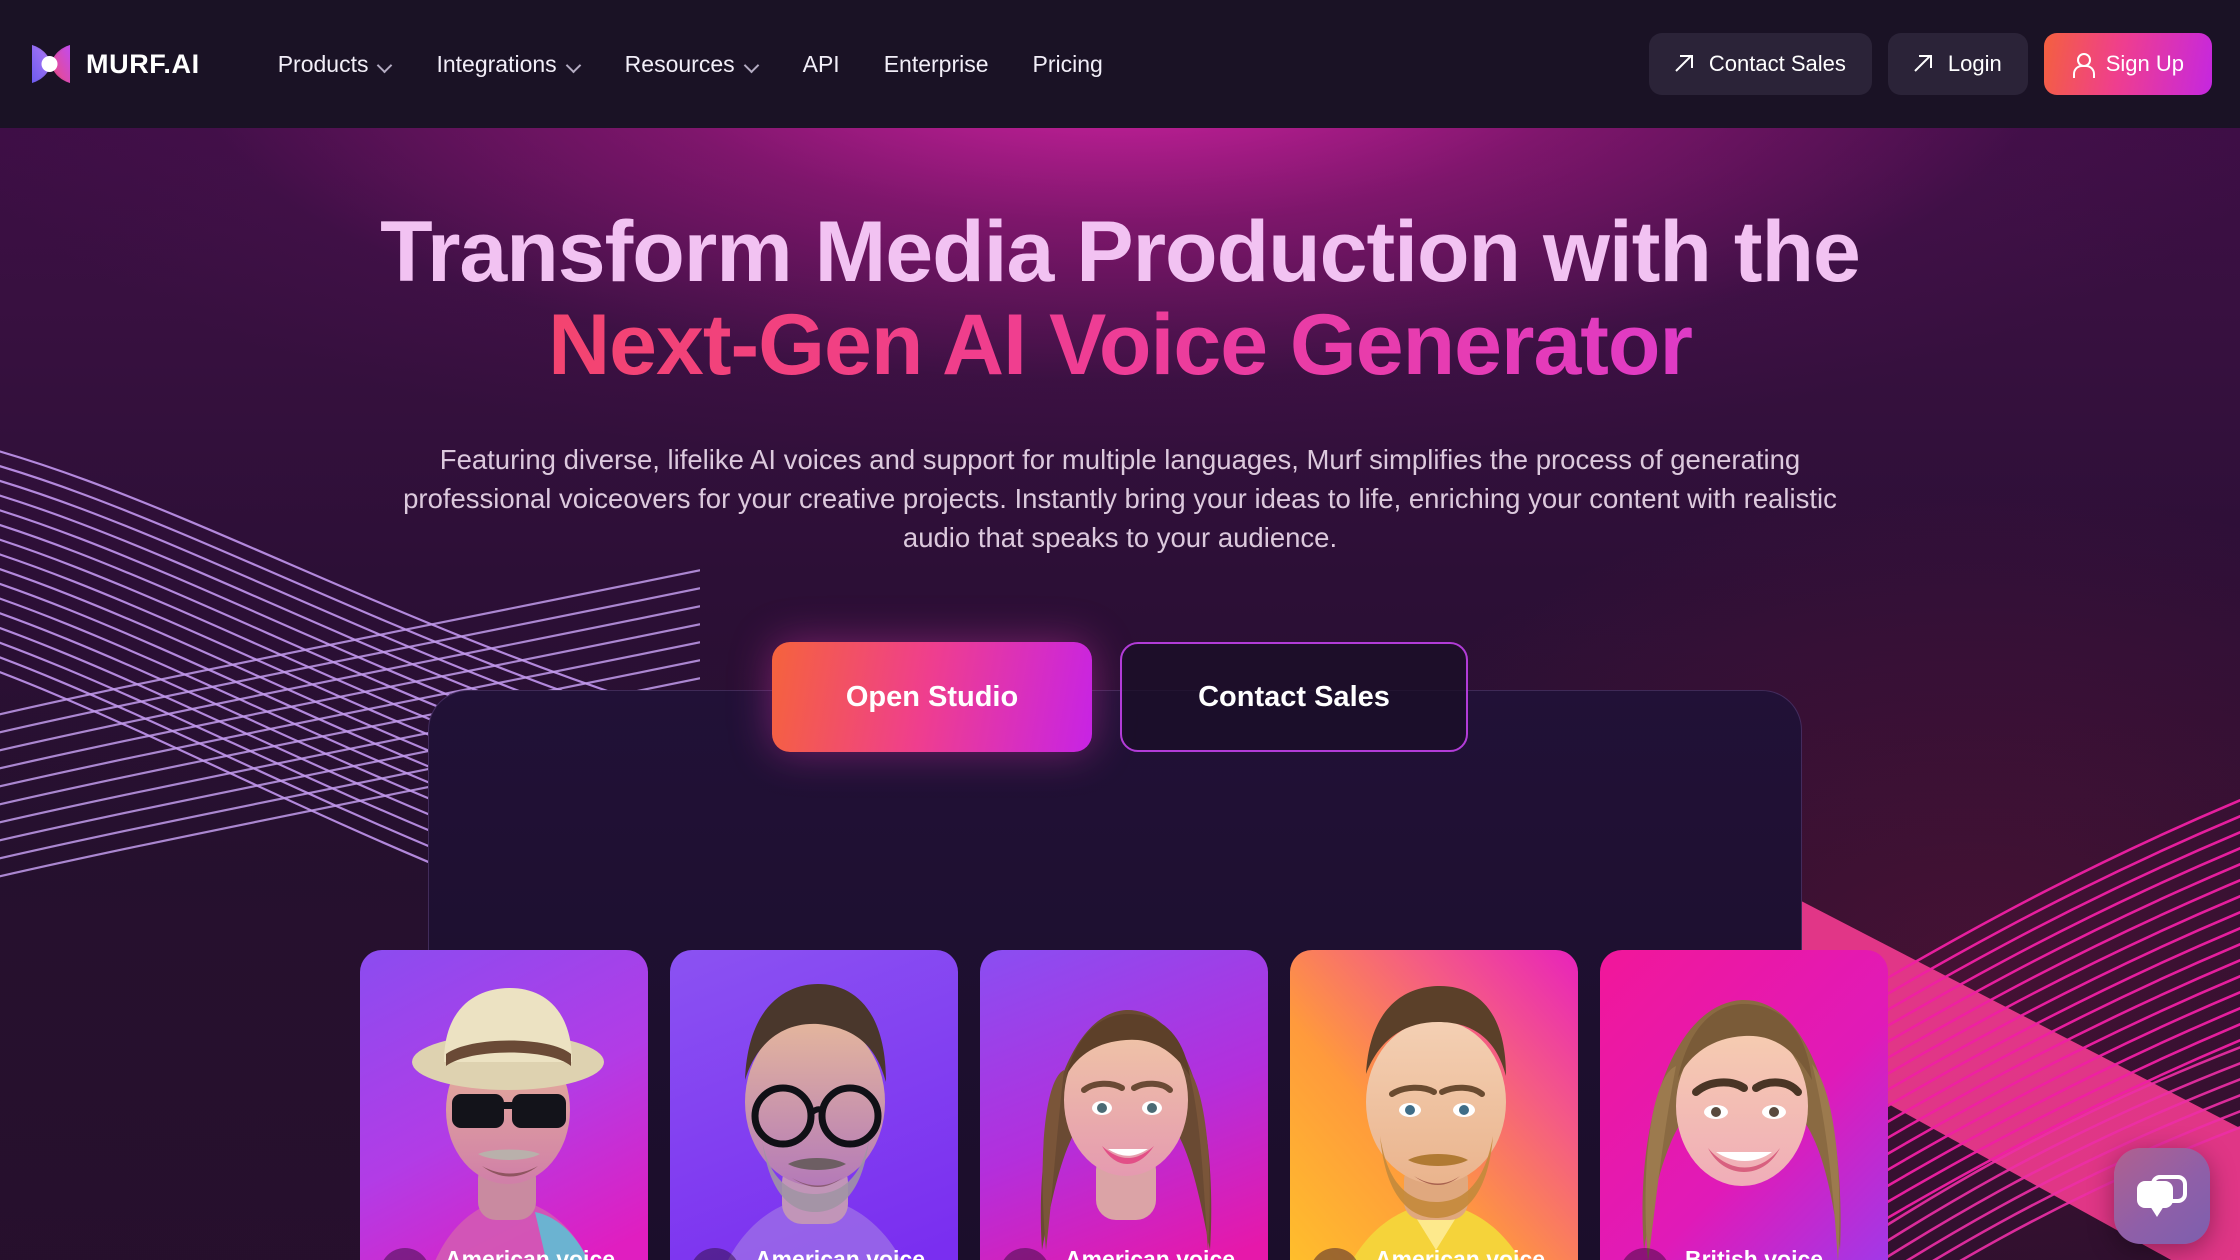  I want to click on contact-sales-button: Contact Sales, so click(1760, 64).